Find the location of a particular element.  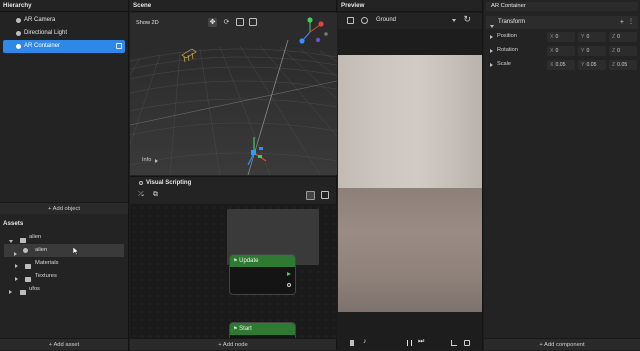

environment-dropdown: Ground is located at coordinates (415, 20).